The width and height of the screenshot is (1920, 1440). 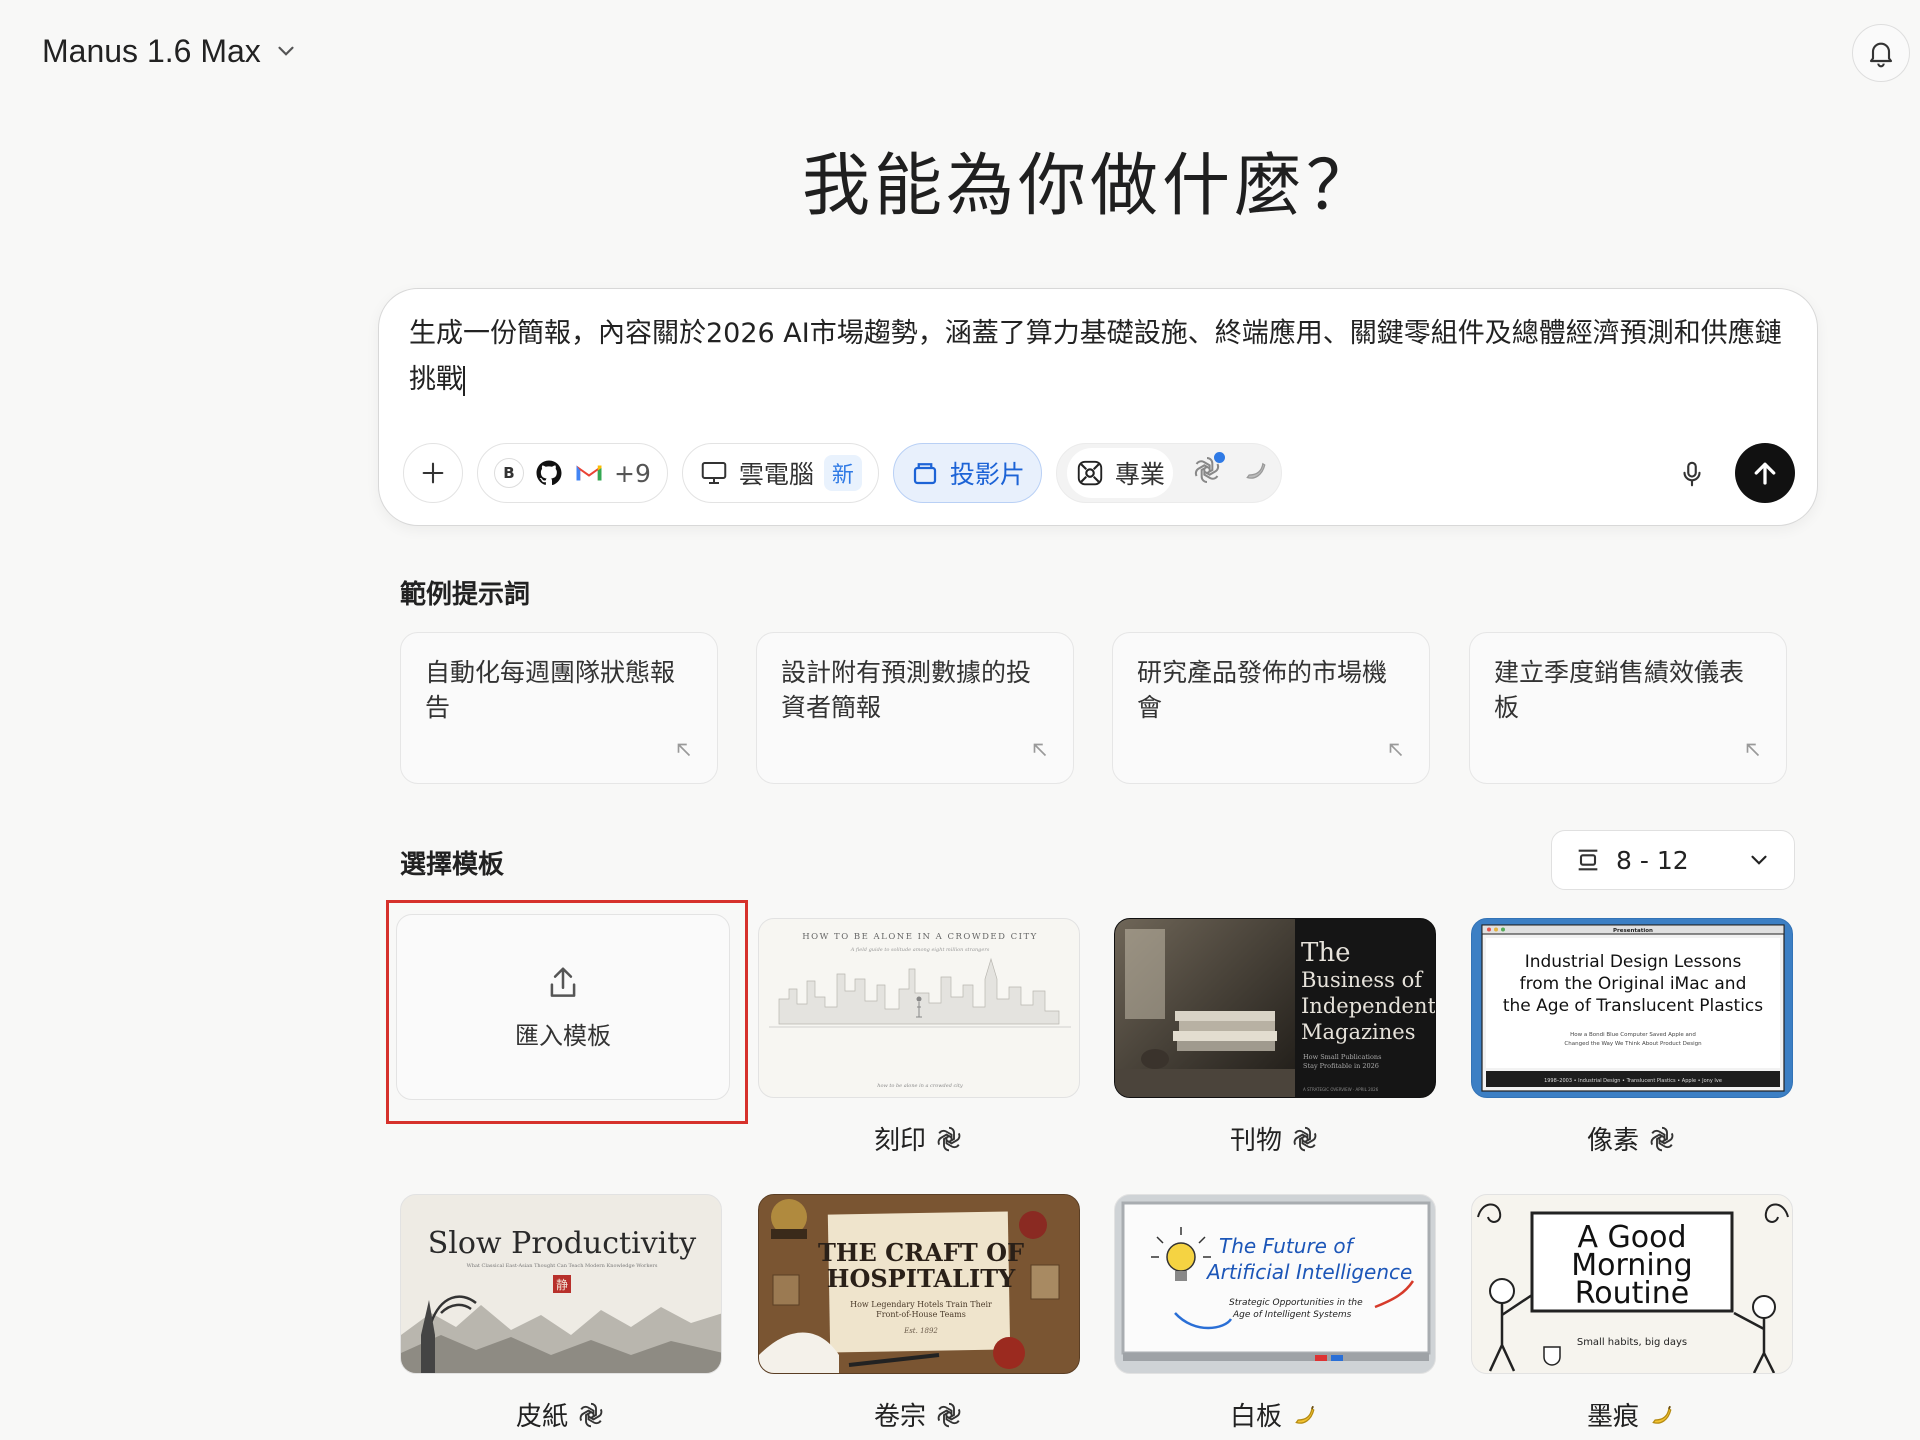 I want to click on example-prompt-text: 自動化每週團隊狀態報告, so click(x=550, y=690).